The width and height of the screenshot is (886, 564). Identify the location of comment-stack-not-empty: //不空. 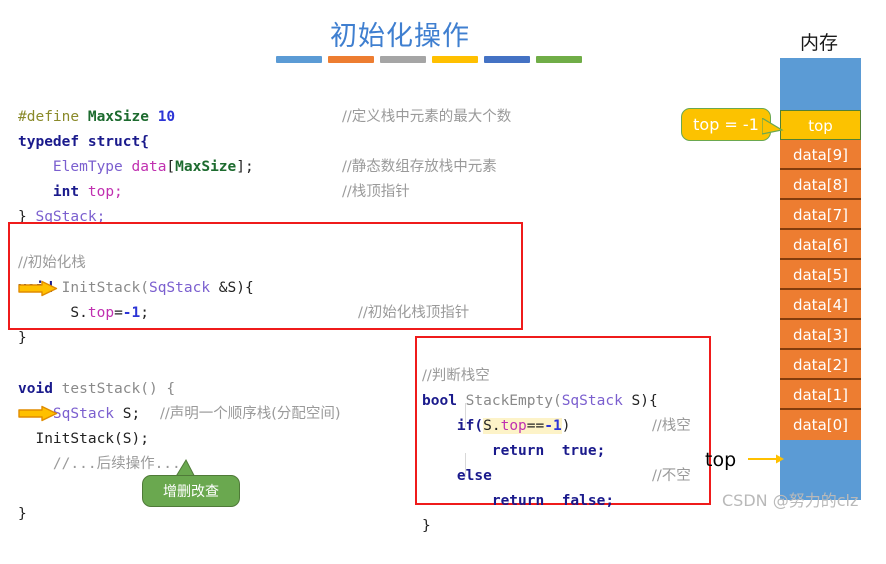
(671, 476).